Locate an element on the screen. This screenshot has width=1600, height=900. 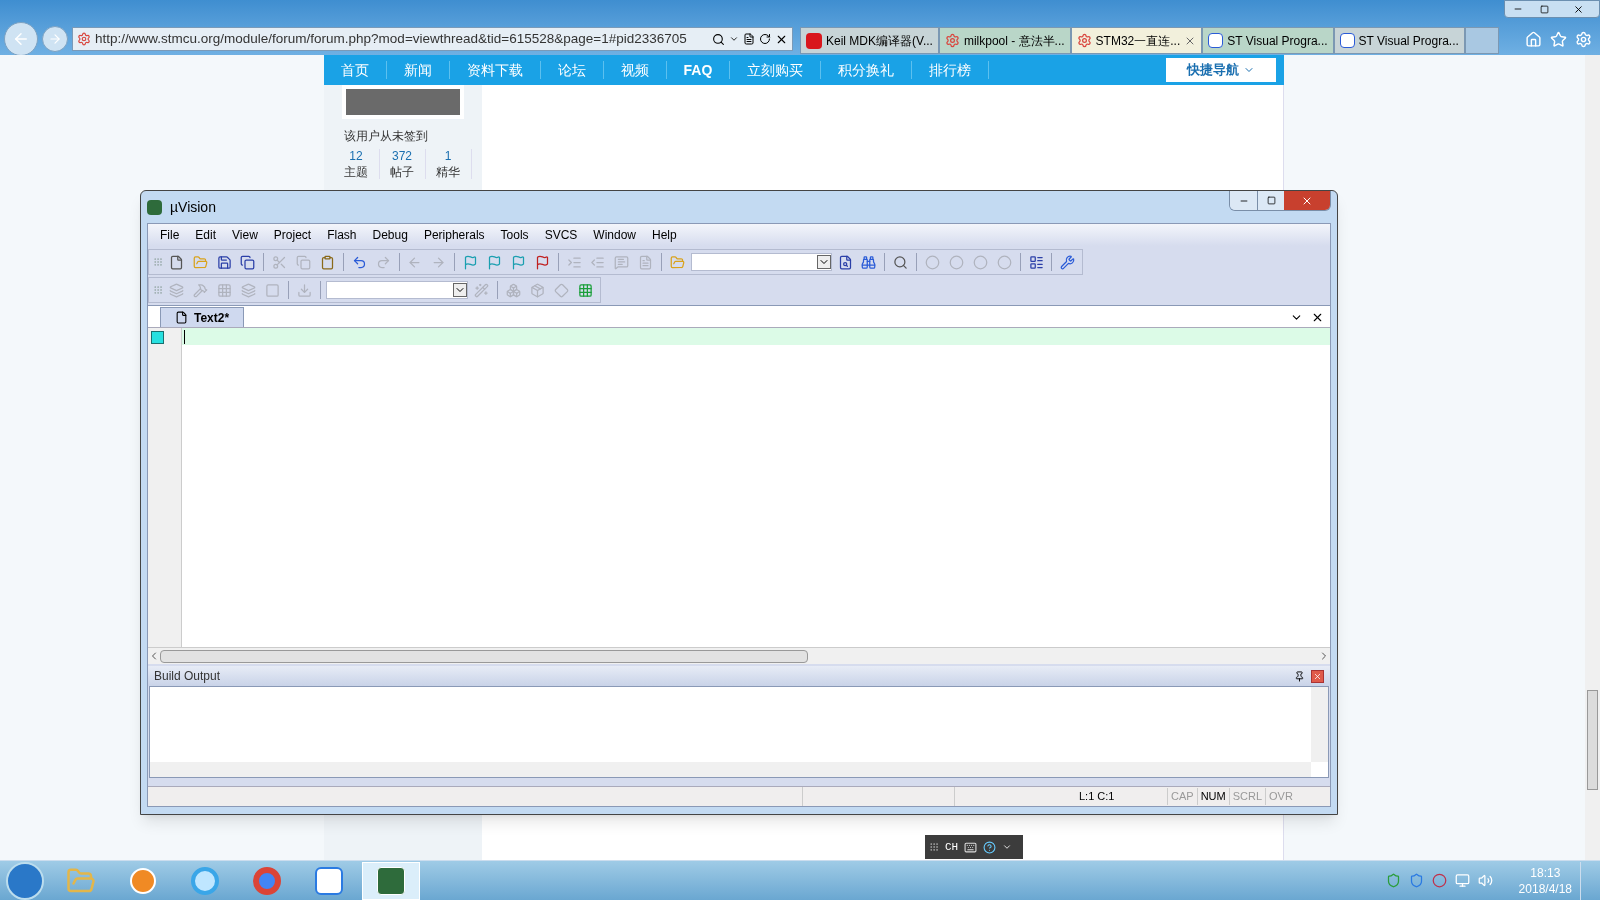
menu-item: Peripherals is located at coordinates (454, 235).